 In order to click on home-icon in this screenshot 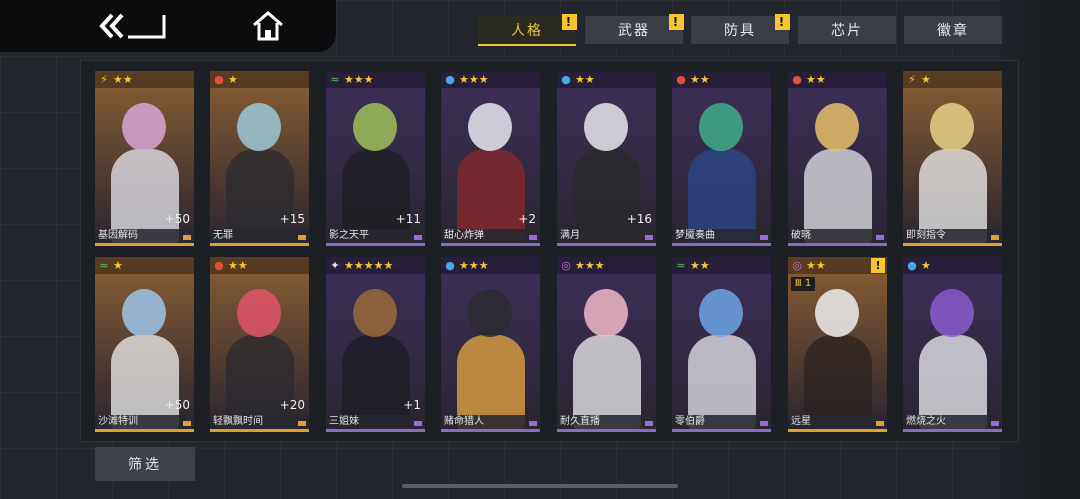, I will do `click(268, 26)`.